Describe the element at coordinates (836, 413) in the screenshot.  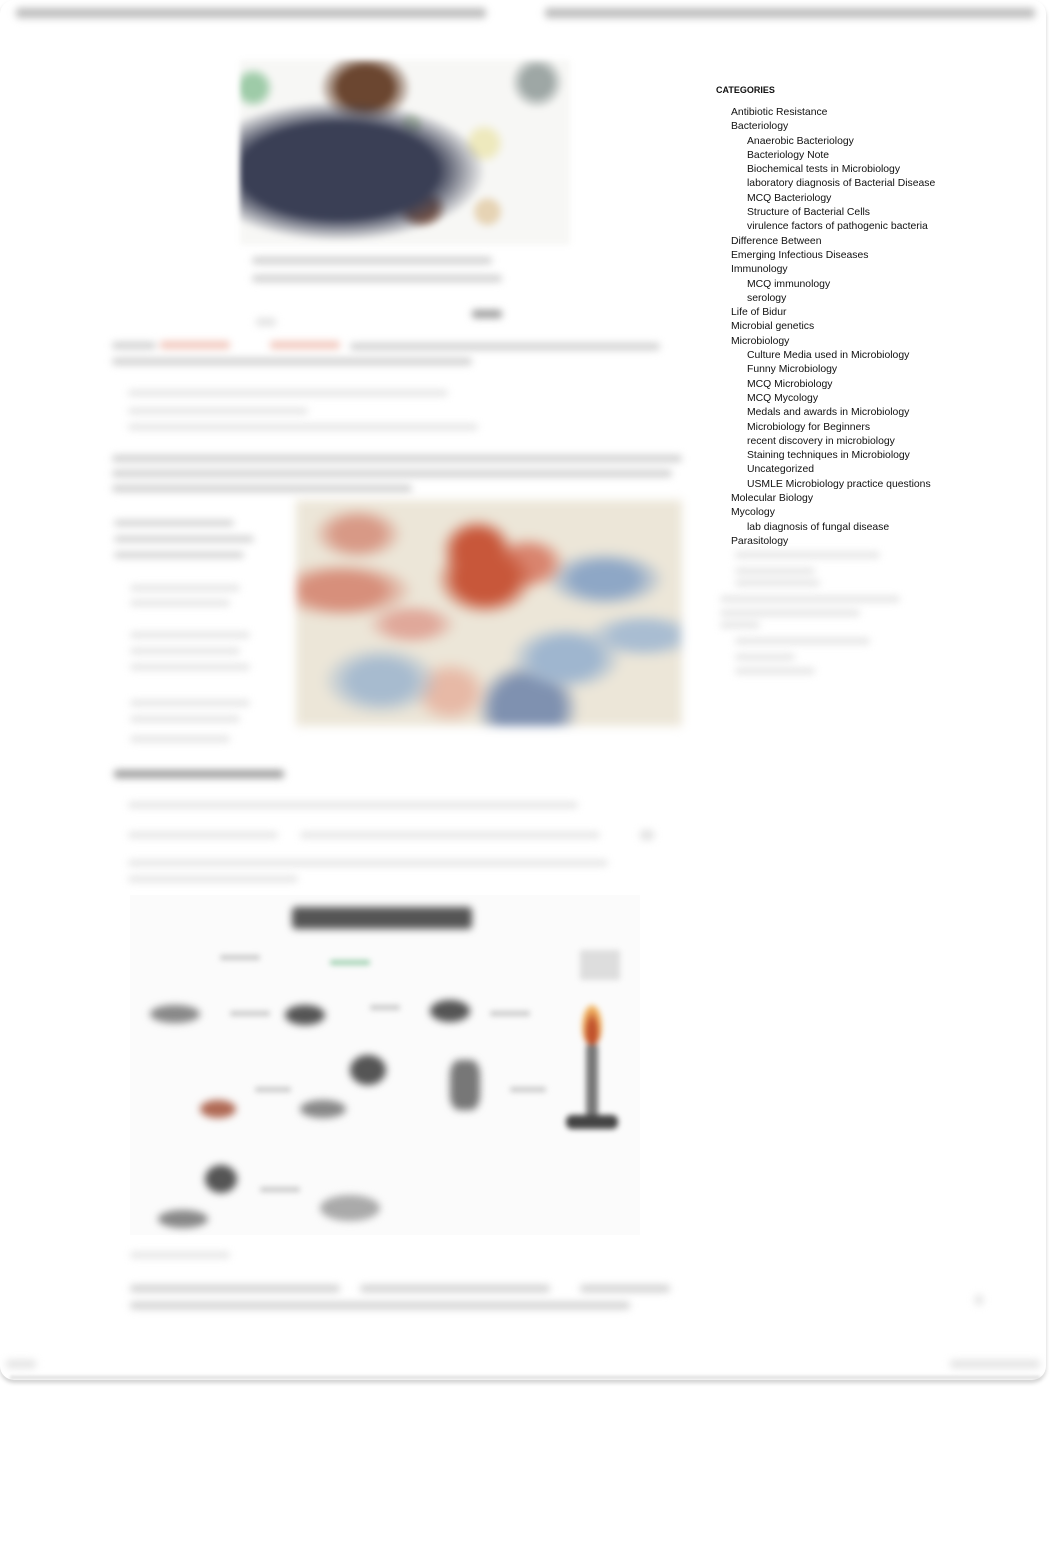
I see `category-link: Medals and awards in Microbiology` at that location.